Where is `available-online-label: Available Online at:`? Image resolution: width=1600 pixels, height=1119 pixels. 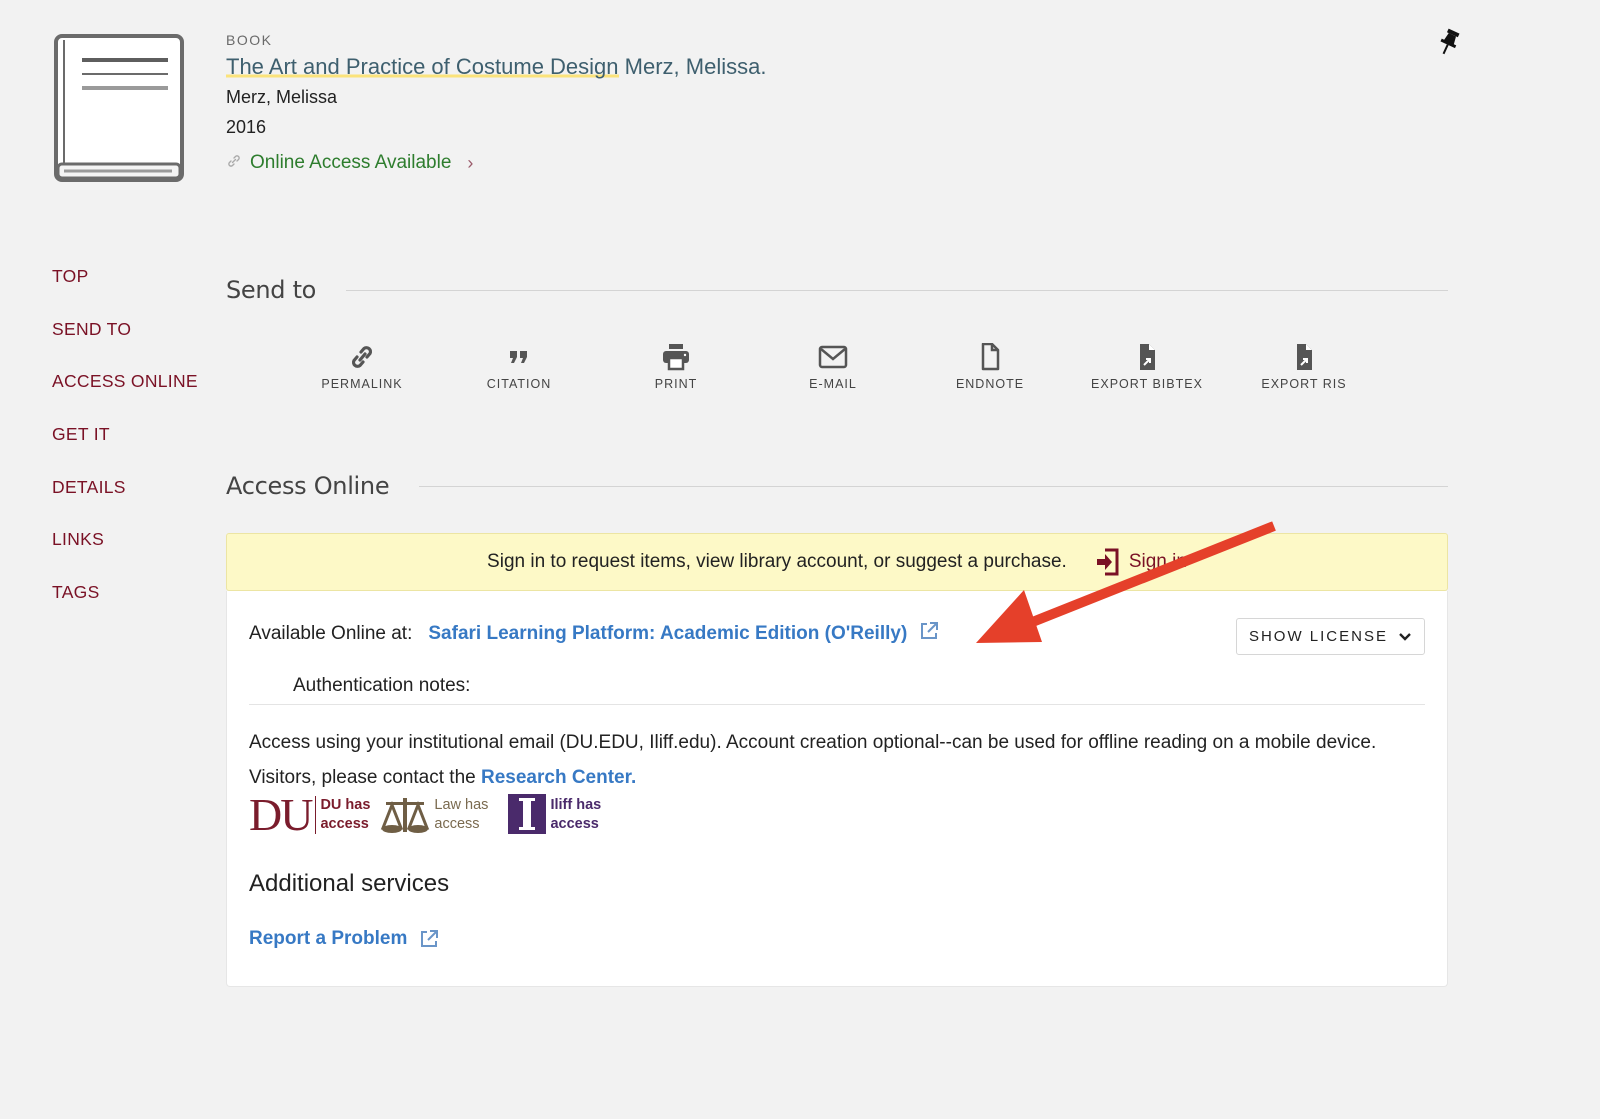
available-online-label: Available Online at: is located at coordinates (331, 633).